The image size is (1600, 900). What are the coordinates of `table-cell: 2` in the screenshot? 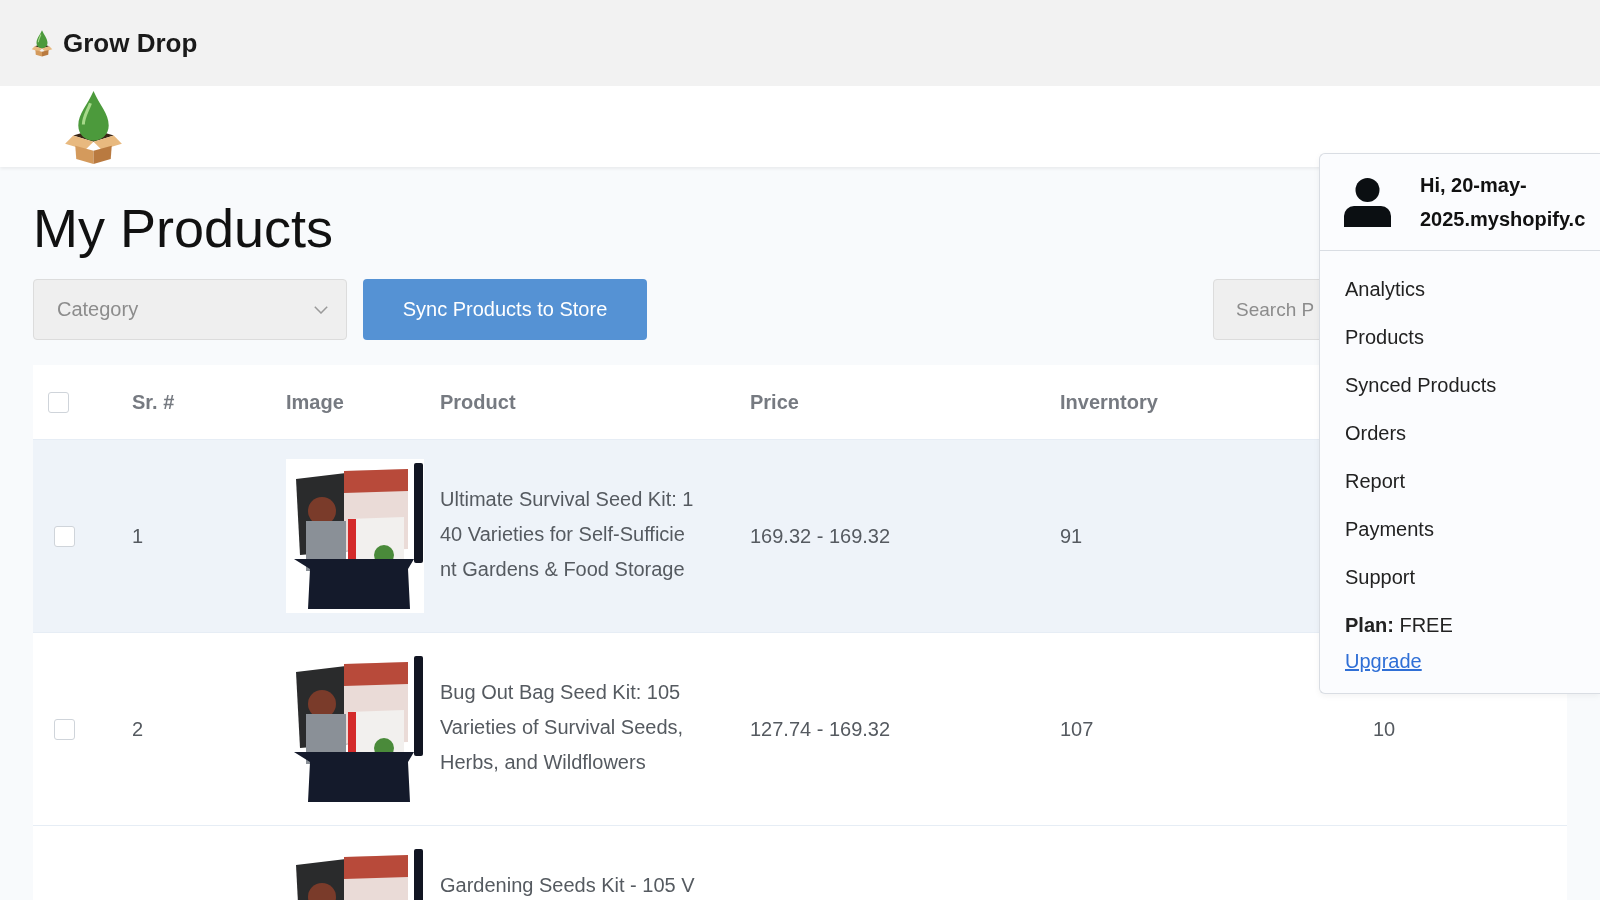 It's located at (138, 728).